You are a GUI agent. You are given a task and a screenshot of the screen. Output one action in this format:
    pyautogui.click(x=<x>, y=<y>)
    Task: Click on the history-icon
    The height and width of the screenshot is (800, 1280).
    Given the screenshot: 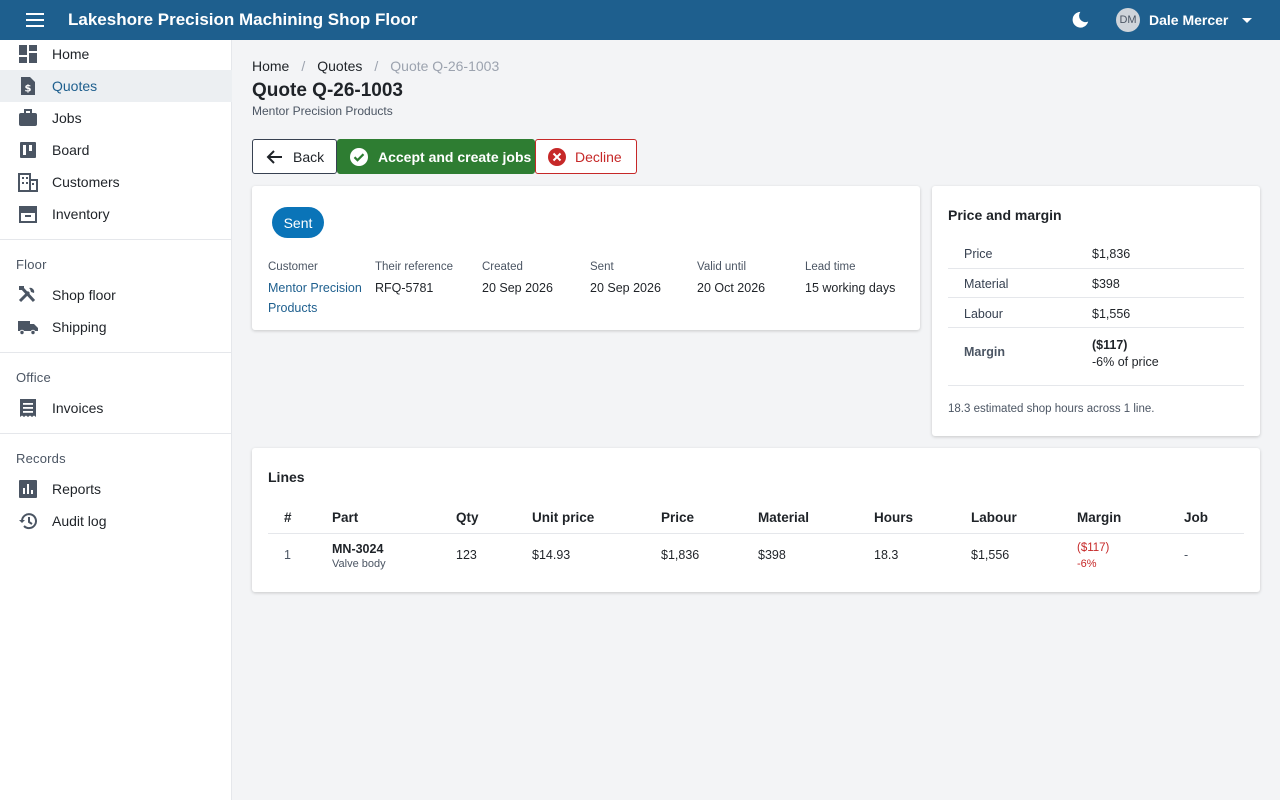 What is the action you would take?
    pyautogui.click(x=28, y=521)
    